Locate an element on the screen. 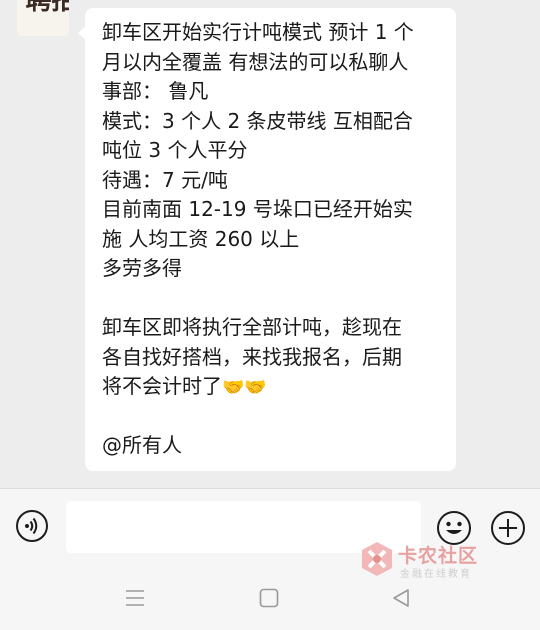 The width and height of the screenshot is (540, 630). avatar-text: 招聘 is located at coordinates (45, 18).